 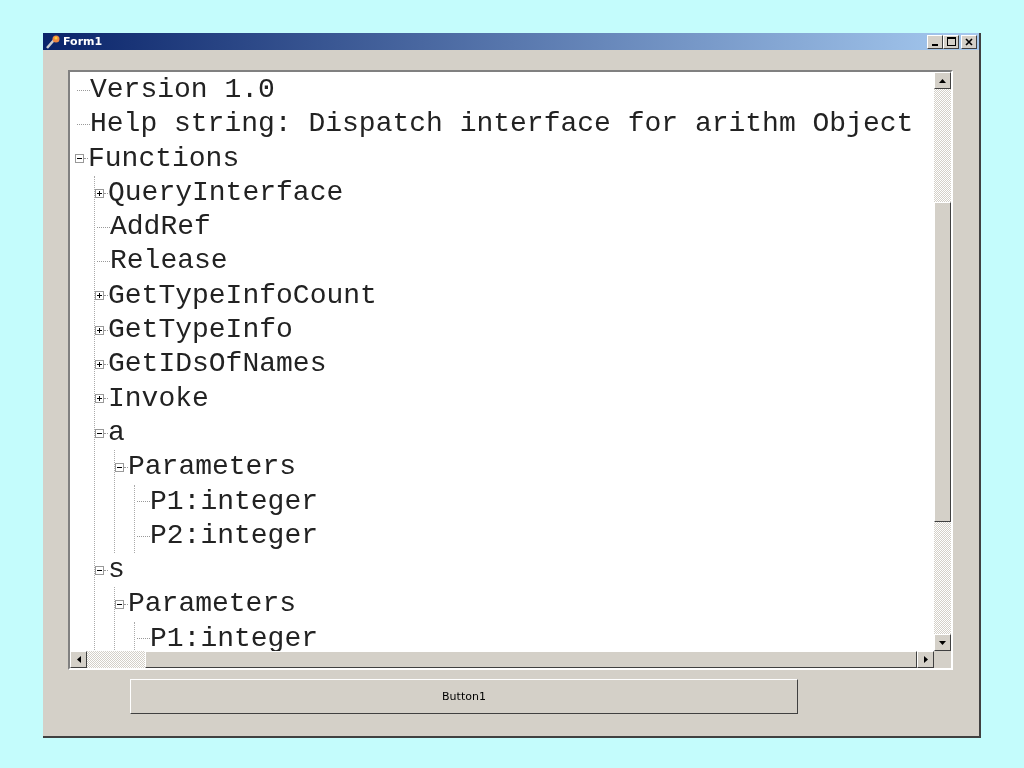 I want to click on vertical-scrollbar, so click(x=942, y=361).